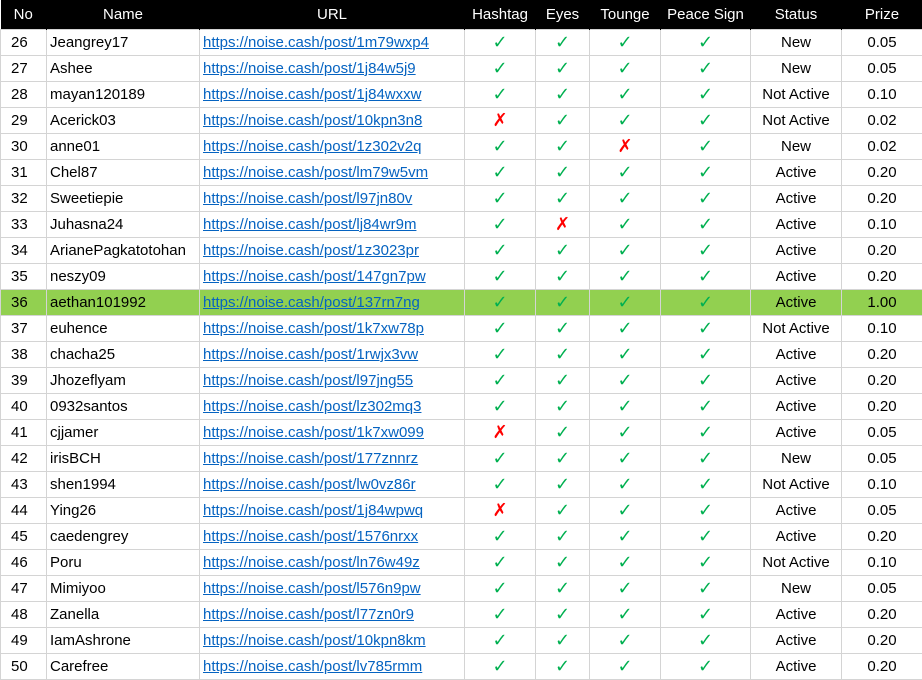 The height and width of the screenshot is (680, 922). Describe the element at coordinates (24, 511) in the screenshot. I see `cell-no: 44` at that location.